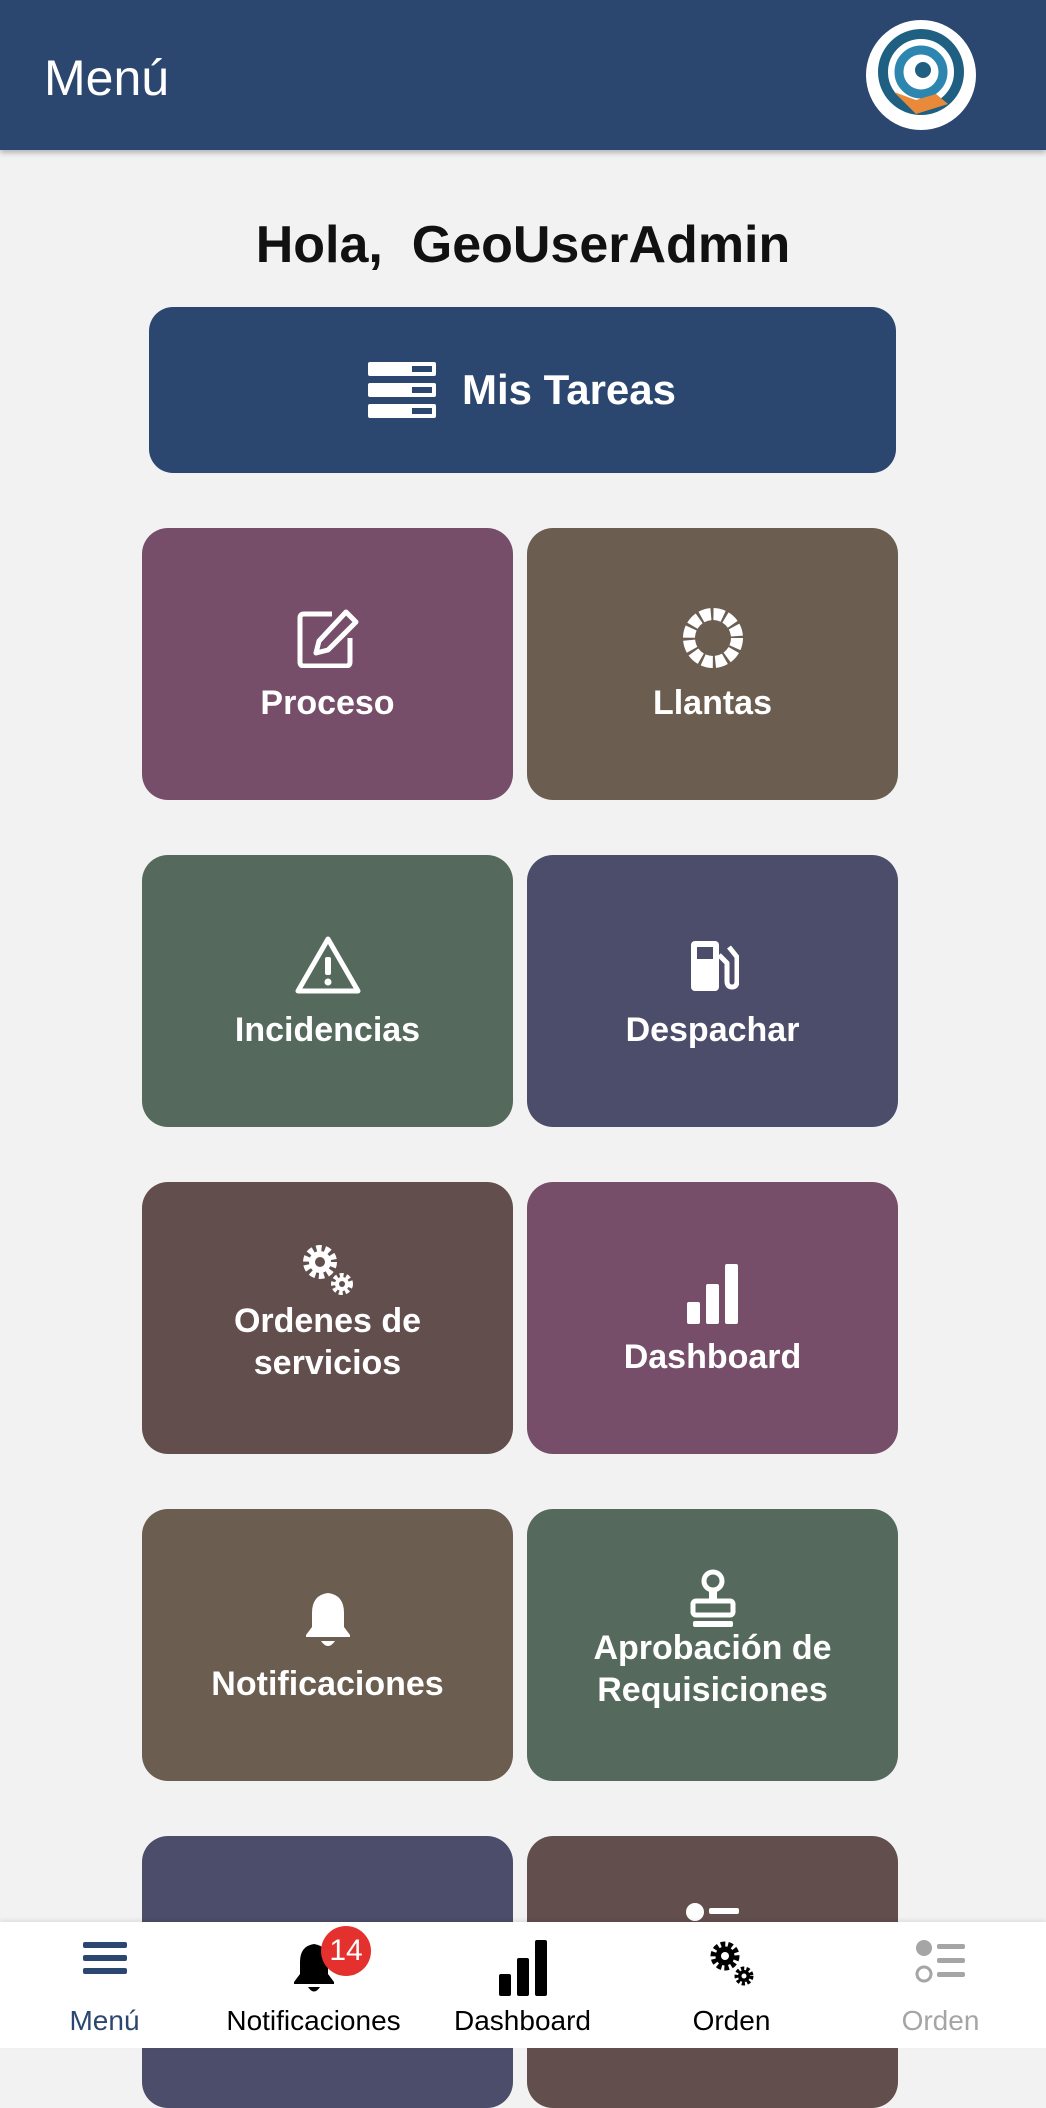 The width and height of the screenshot is (1046, 2108). I want to click on my-tasks-button: Mis Tareas, so click(522, 390).